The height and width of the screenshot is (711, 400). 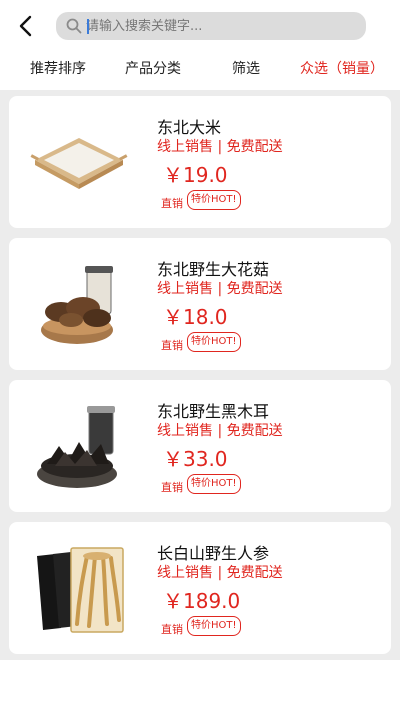 What do you see at coordinates (79, 163) in the screenshot?
I see `rice-image` at bounding box center [79, 163].